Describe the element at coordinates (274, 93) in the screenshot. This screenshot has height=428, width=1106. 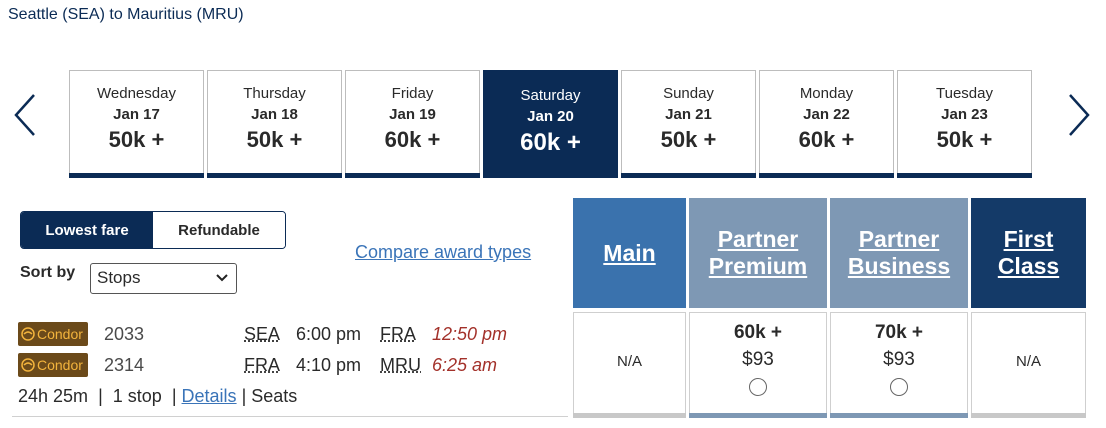
I see `date-card-weekday: Thursday` at that location.